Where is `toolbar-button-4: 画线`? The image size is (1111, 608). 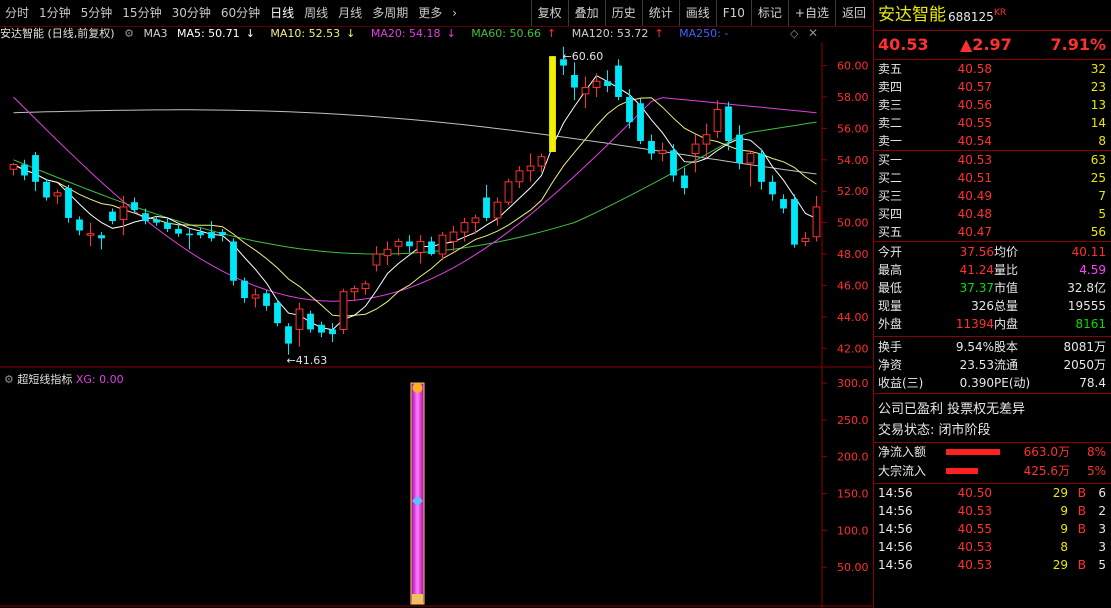
toolbar-button-4: 画线 is located at coordinates (697, 13).